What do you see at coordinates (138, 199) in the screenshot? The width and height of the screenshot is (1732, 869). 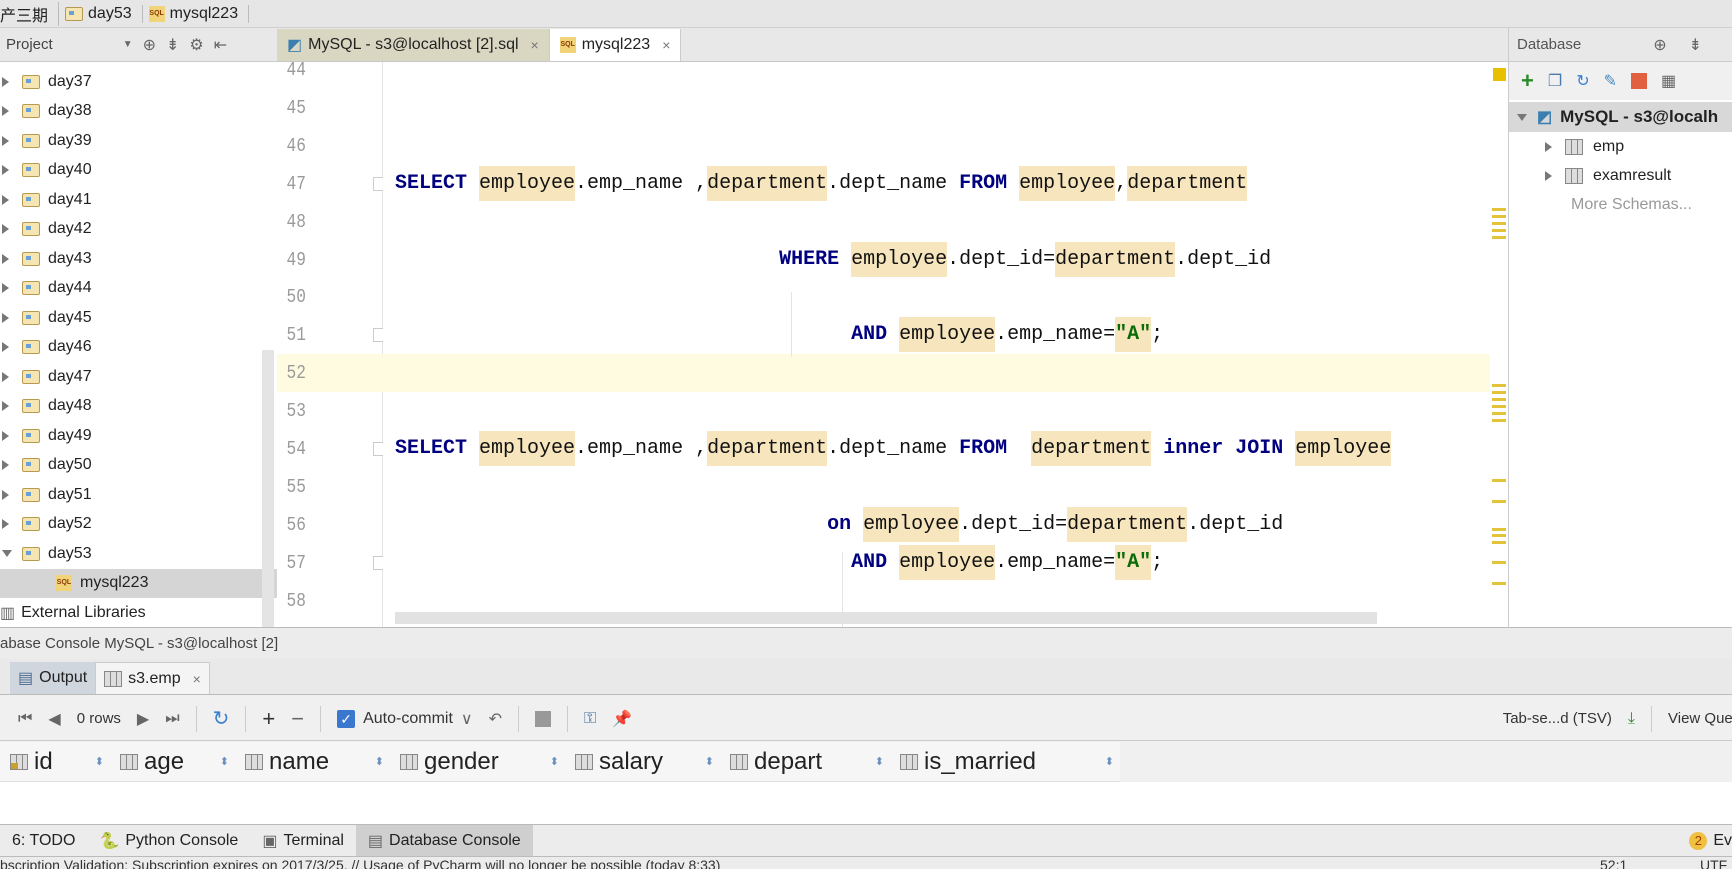 I see `tree-folder-day41: day41` at bounding box center [138, 199].